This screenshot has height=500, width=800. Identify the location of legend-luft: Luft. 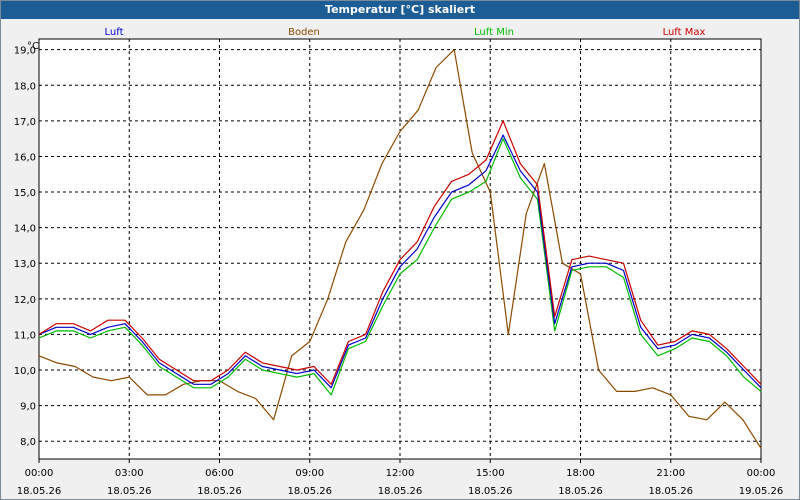
(114, 32).